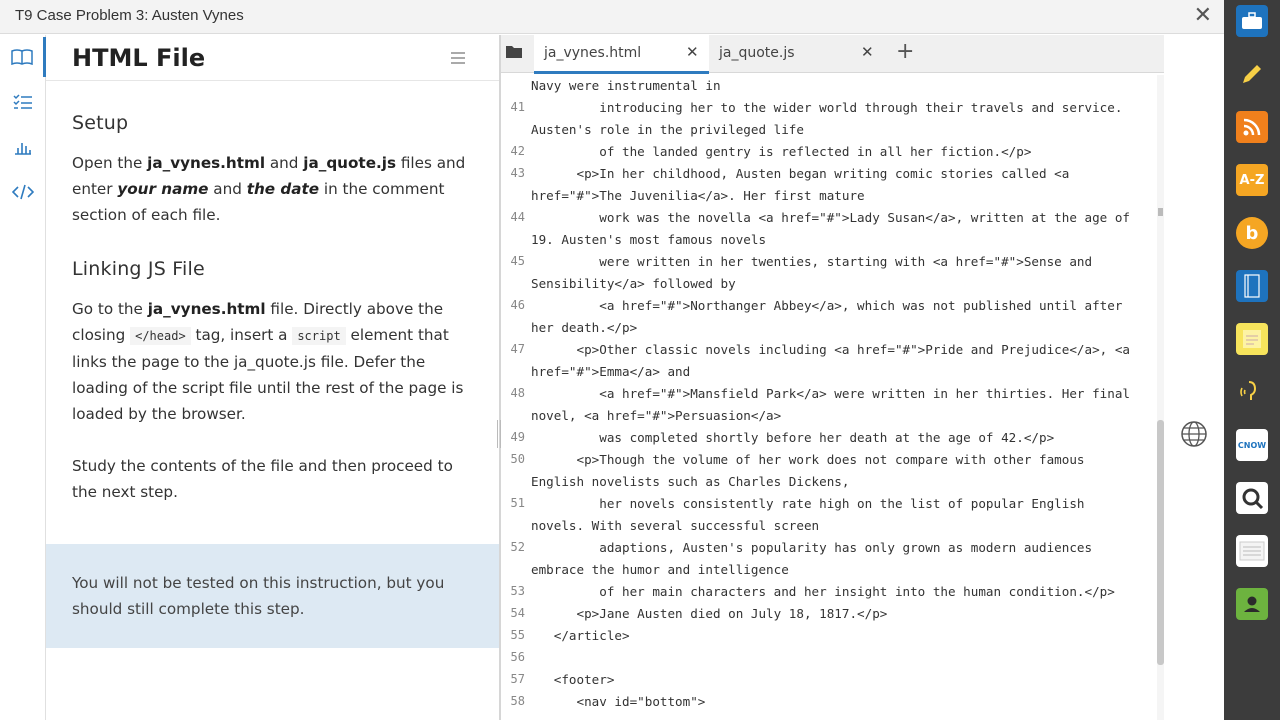  Describe the element at coordinates (1252, 74) in the screenshot. I see `pen-icon` at that location.